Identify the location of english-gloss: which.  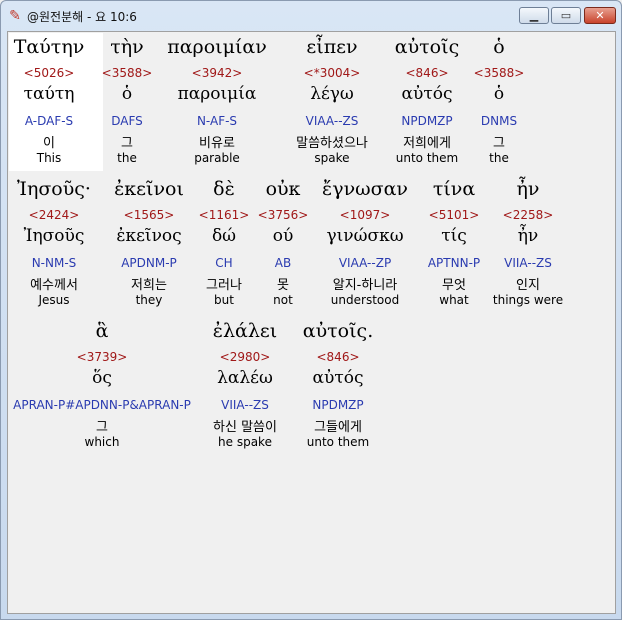
(102, 442).